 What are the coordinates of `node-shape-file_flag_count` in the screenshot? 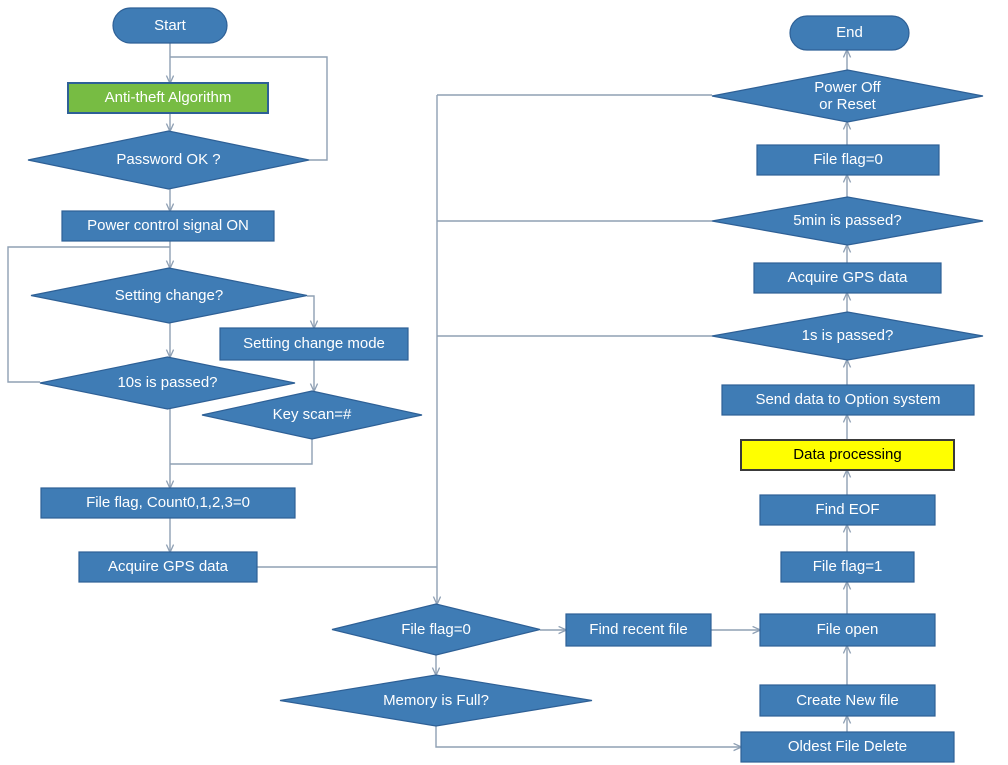 It's located at (168, 503).